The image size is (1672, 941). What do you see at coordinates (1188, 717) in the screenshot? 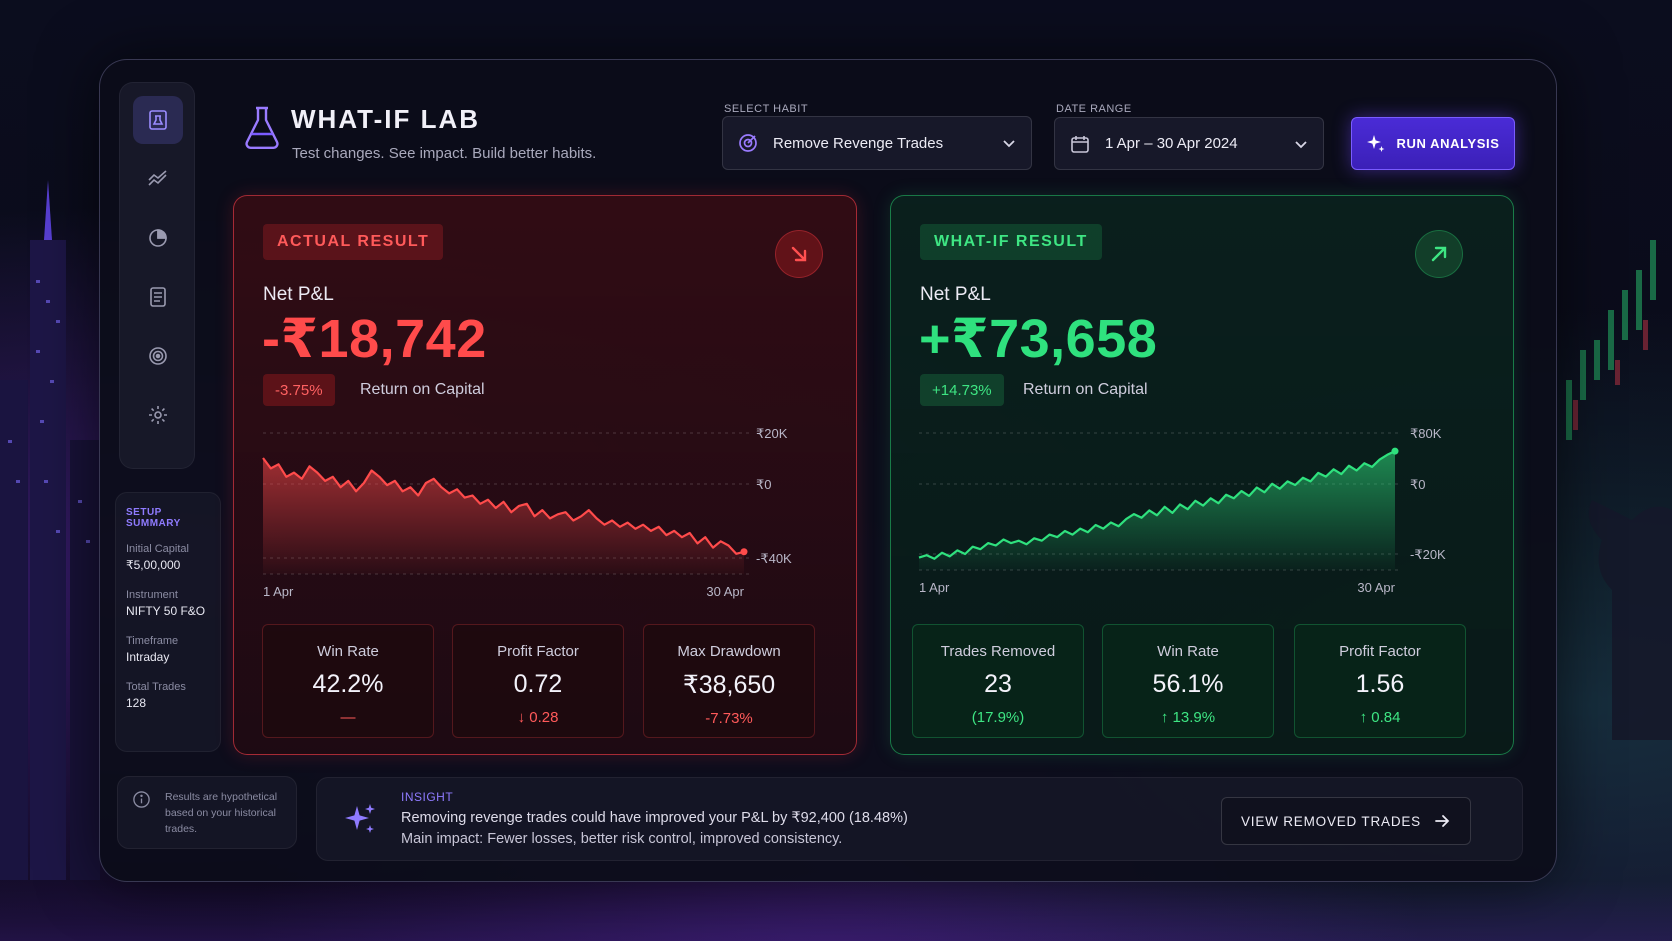
I see `stat-change: ↑ 13.9%` at bounding box center [1188, 717].